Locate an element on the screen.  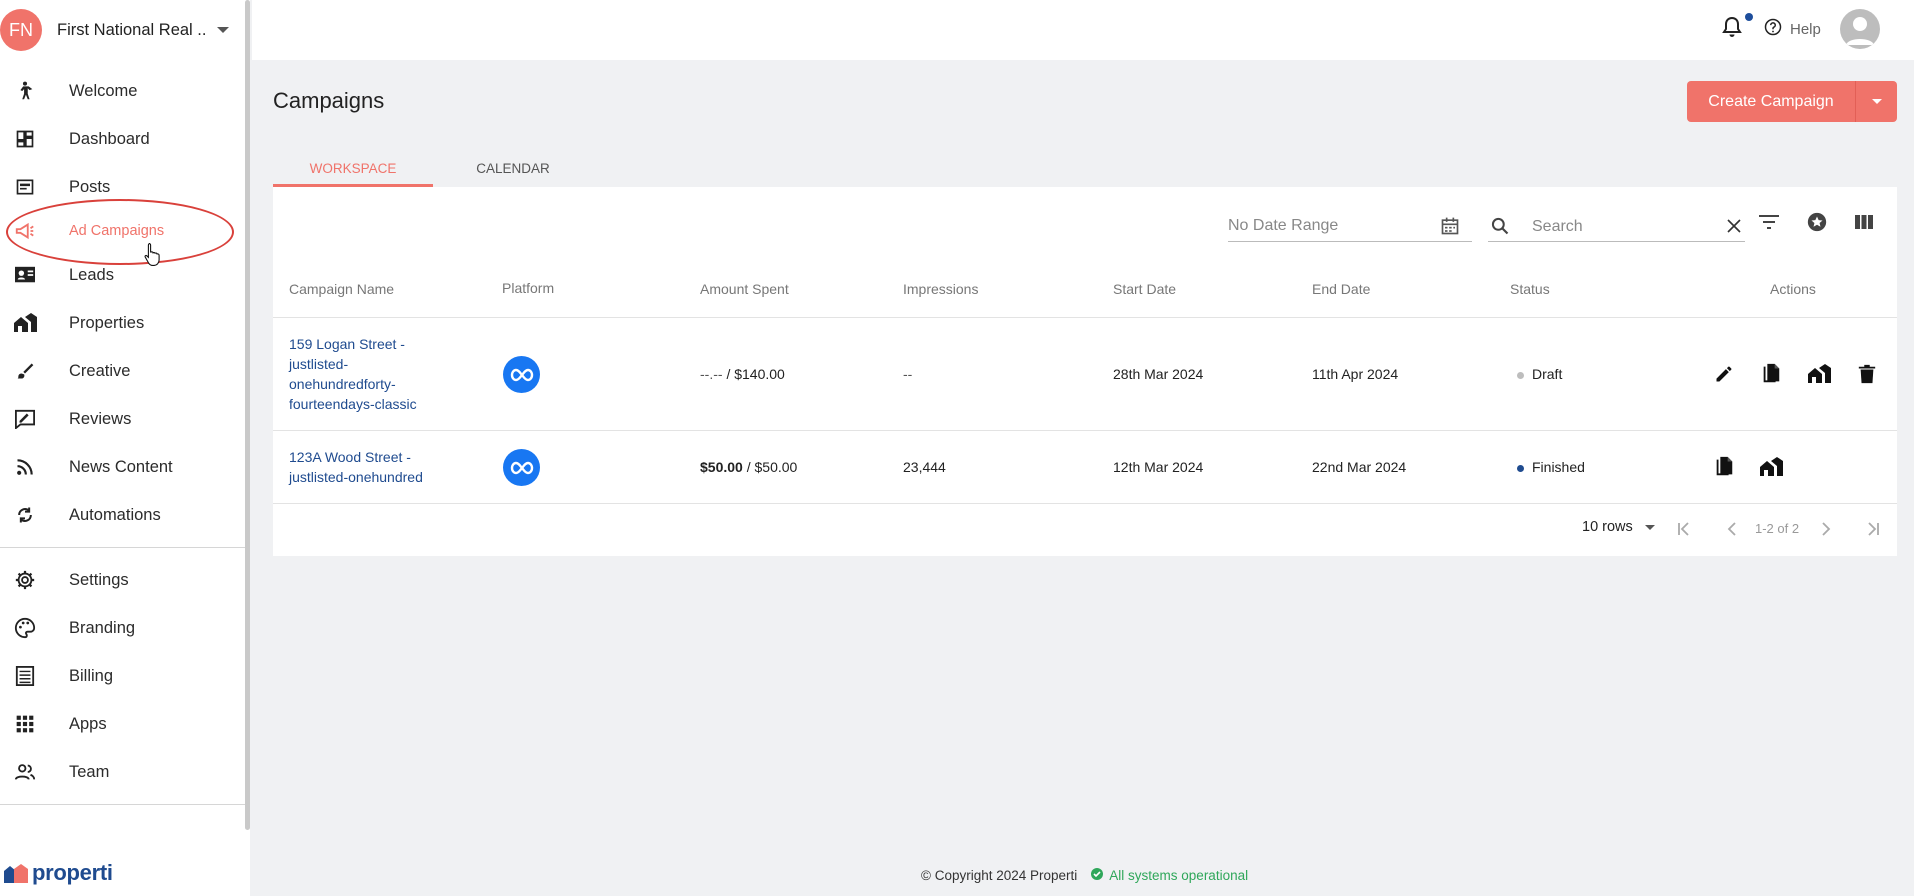
column-header: Start Date is located at coordinates (1144, 289).